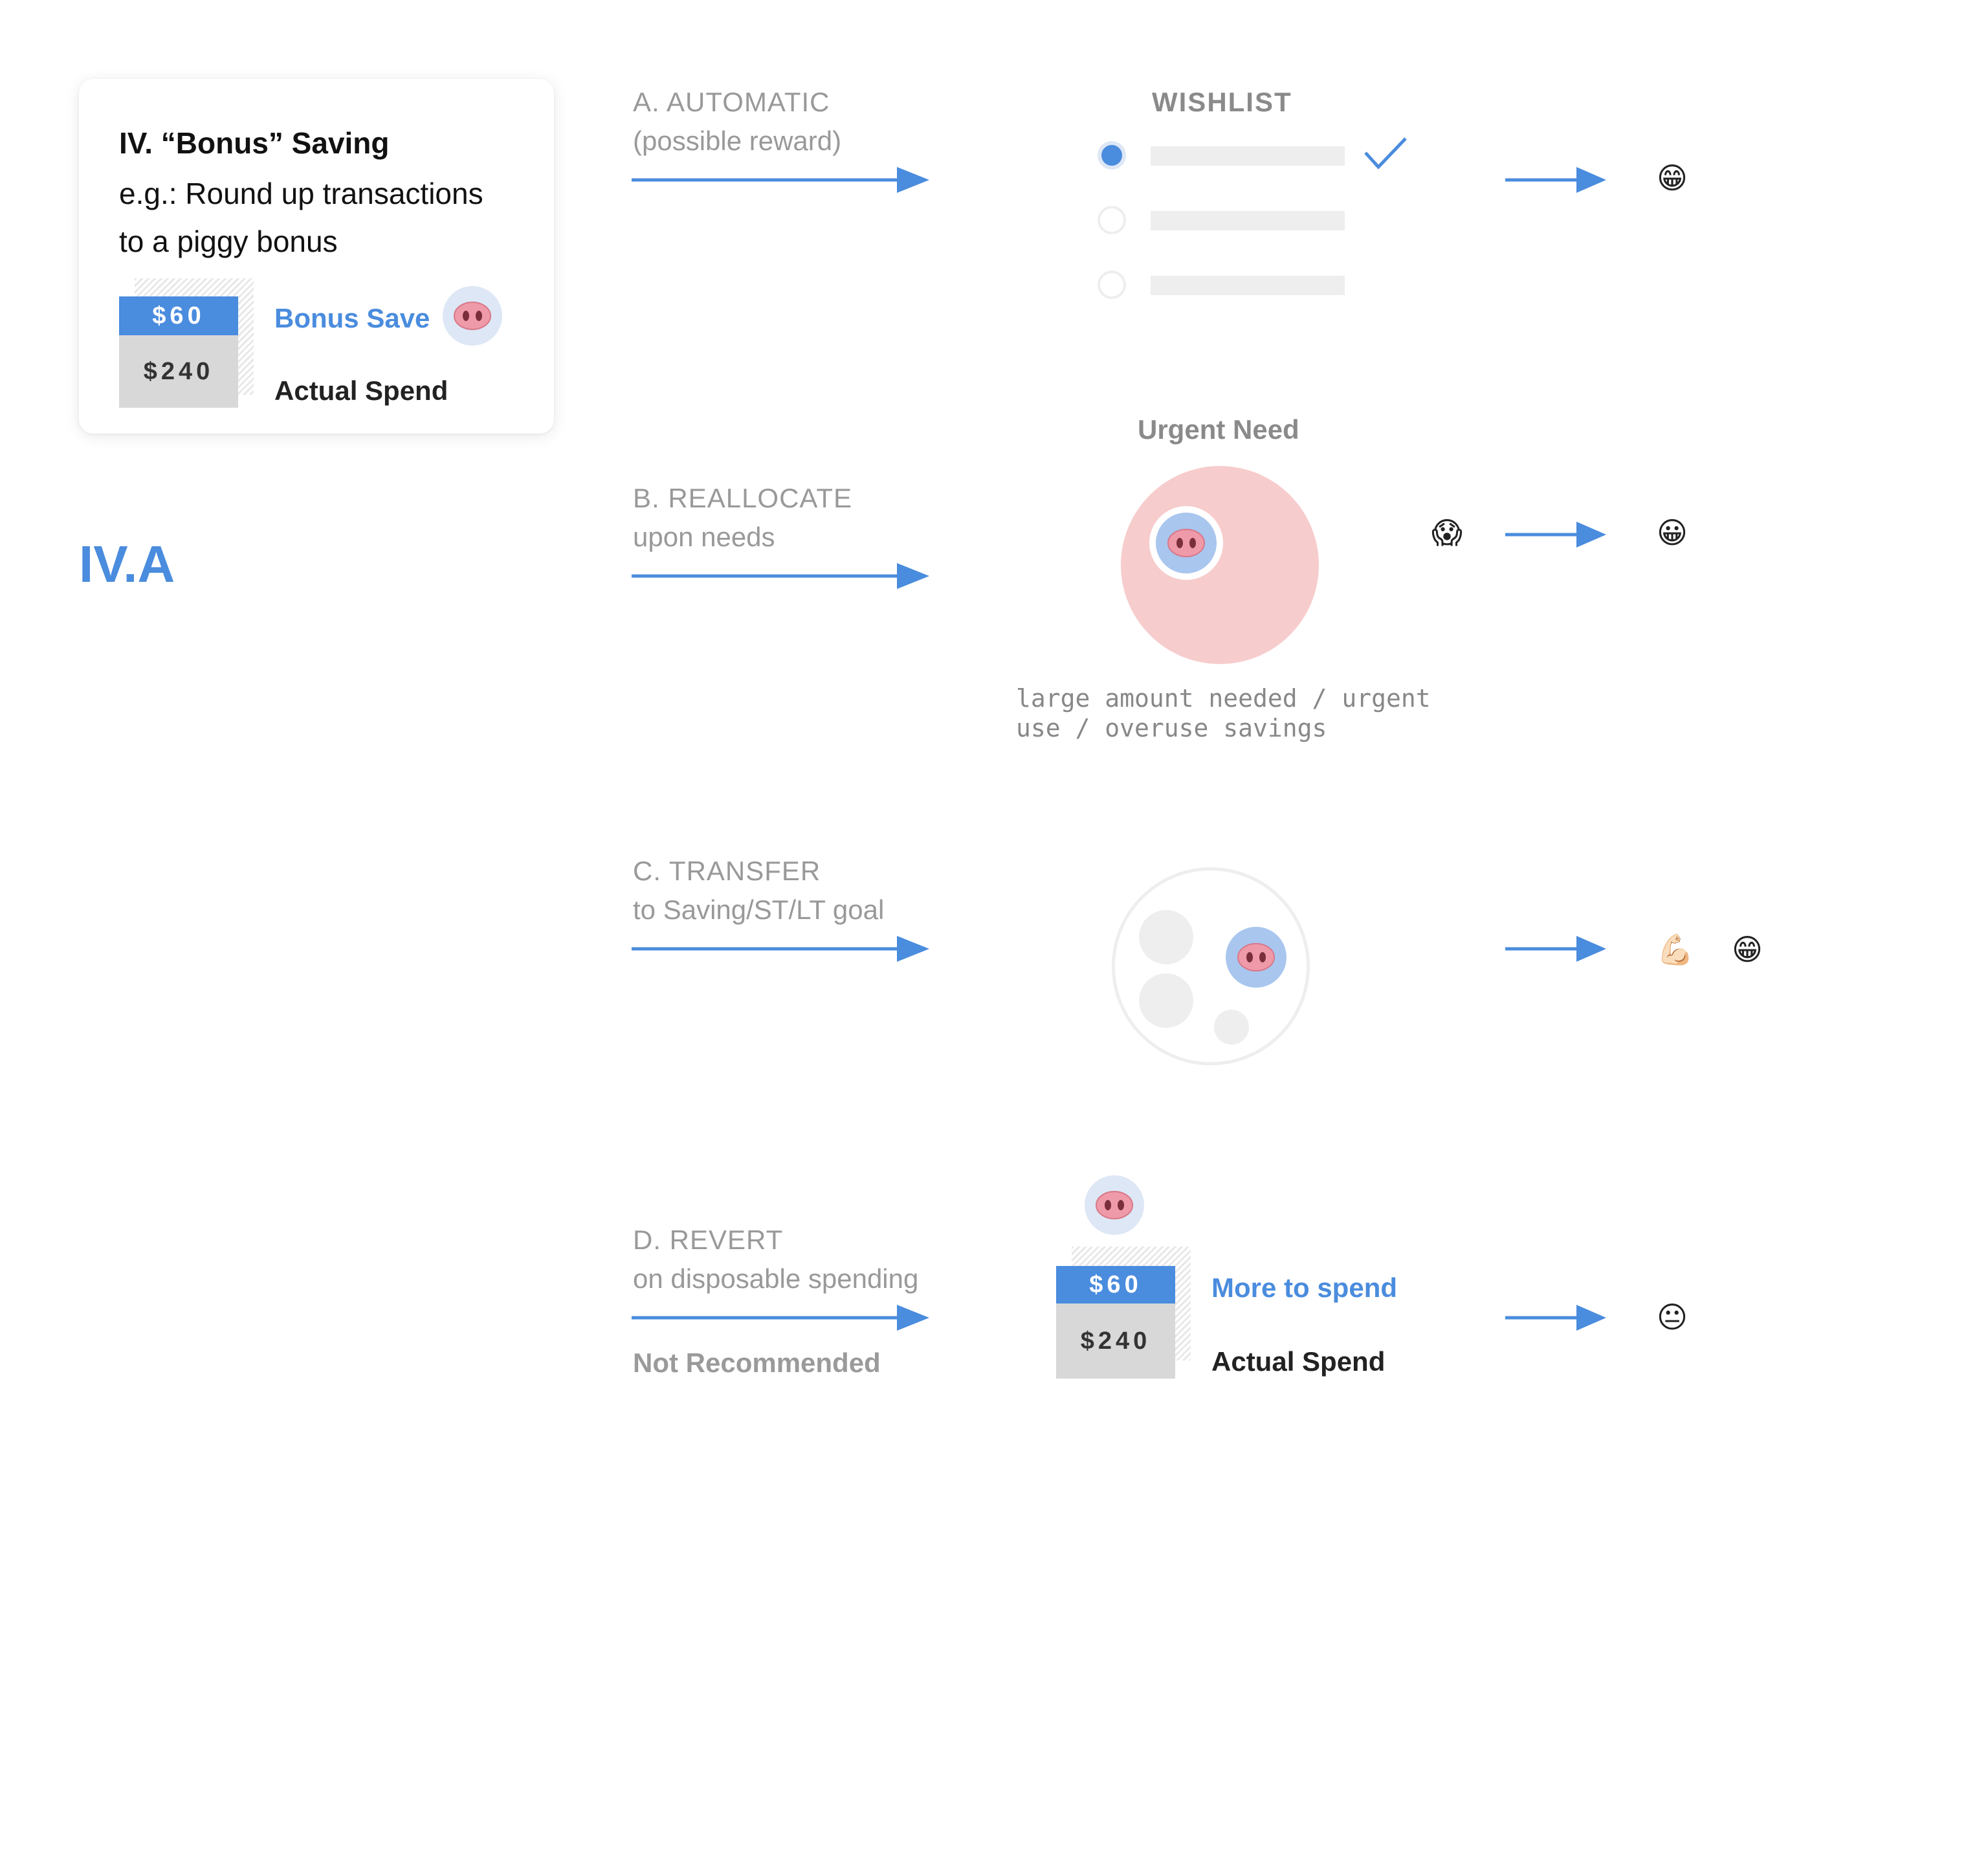 Image resolution: width=1988 pixels, height=1864 pixels. What do you see at coordinates (708, 1240) in the screenshot?
I see `step-d-title: D. REVERT` at bounding box center [708, 1240].